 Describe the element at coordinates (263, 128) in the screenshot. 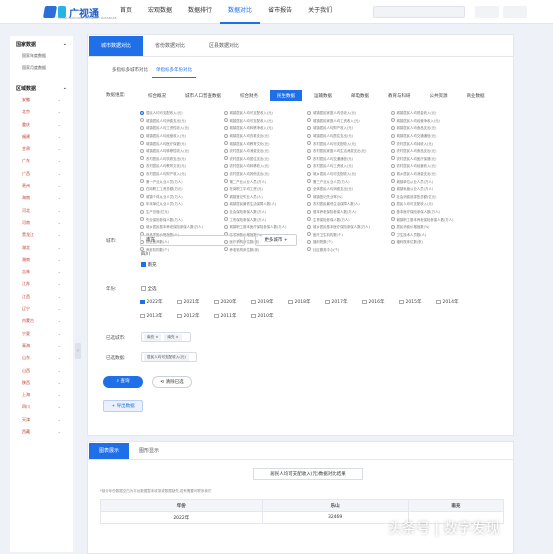

I see `indicator-option: 城镇居民人均转移净收入(元)` at that location.